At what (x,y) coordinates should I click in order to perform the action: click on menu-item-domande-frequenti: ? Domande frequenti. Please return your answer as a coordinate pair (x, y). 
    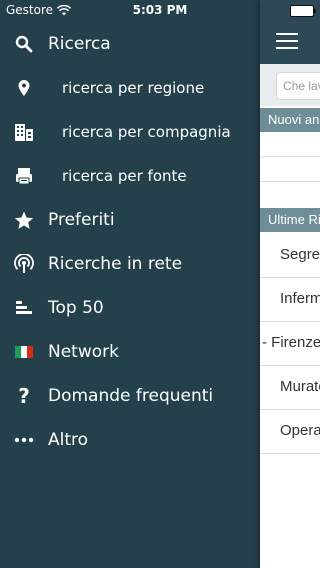
    Looking at the image, I should click on (130, 396).